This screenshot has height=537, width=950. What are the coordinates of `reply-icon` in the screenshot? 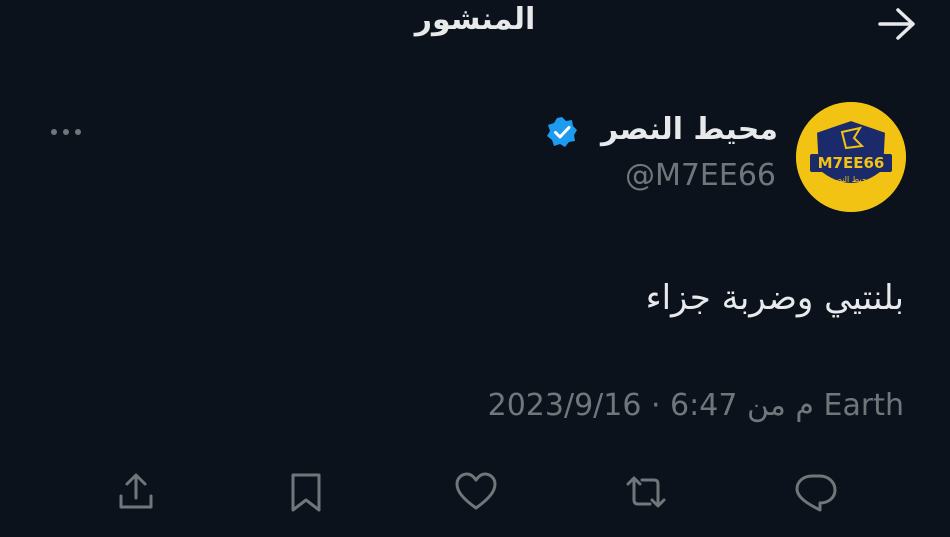 It's located at (816, 493).